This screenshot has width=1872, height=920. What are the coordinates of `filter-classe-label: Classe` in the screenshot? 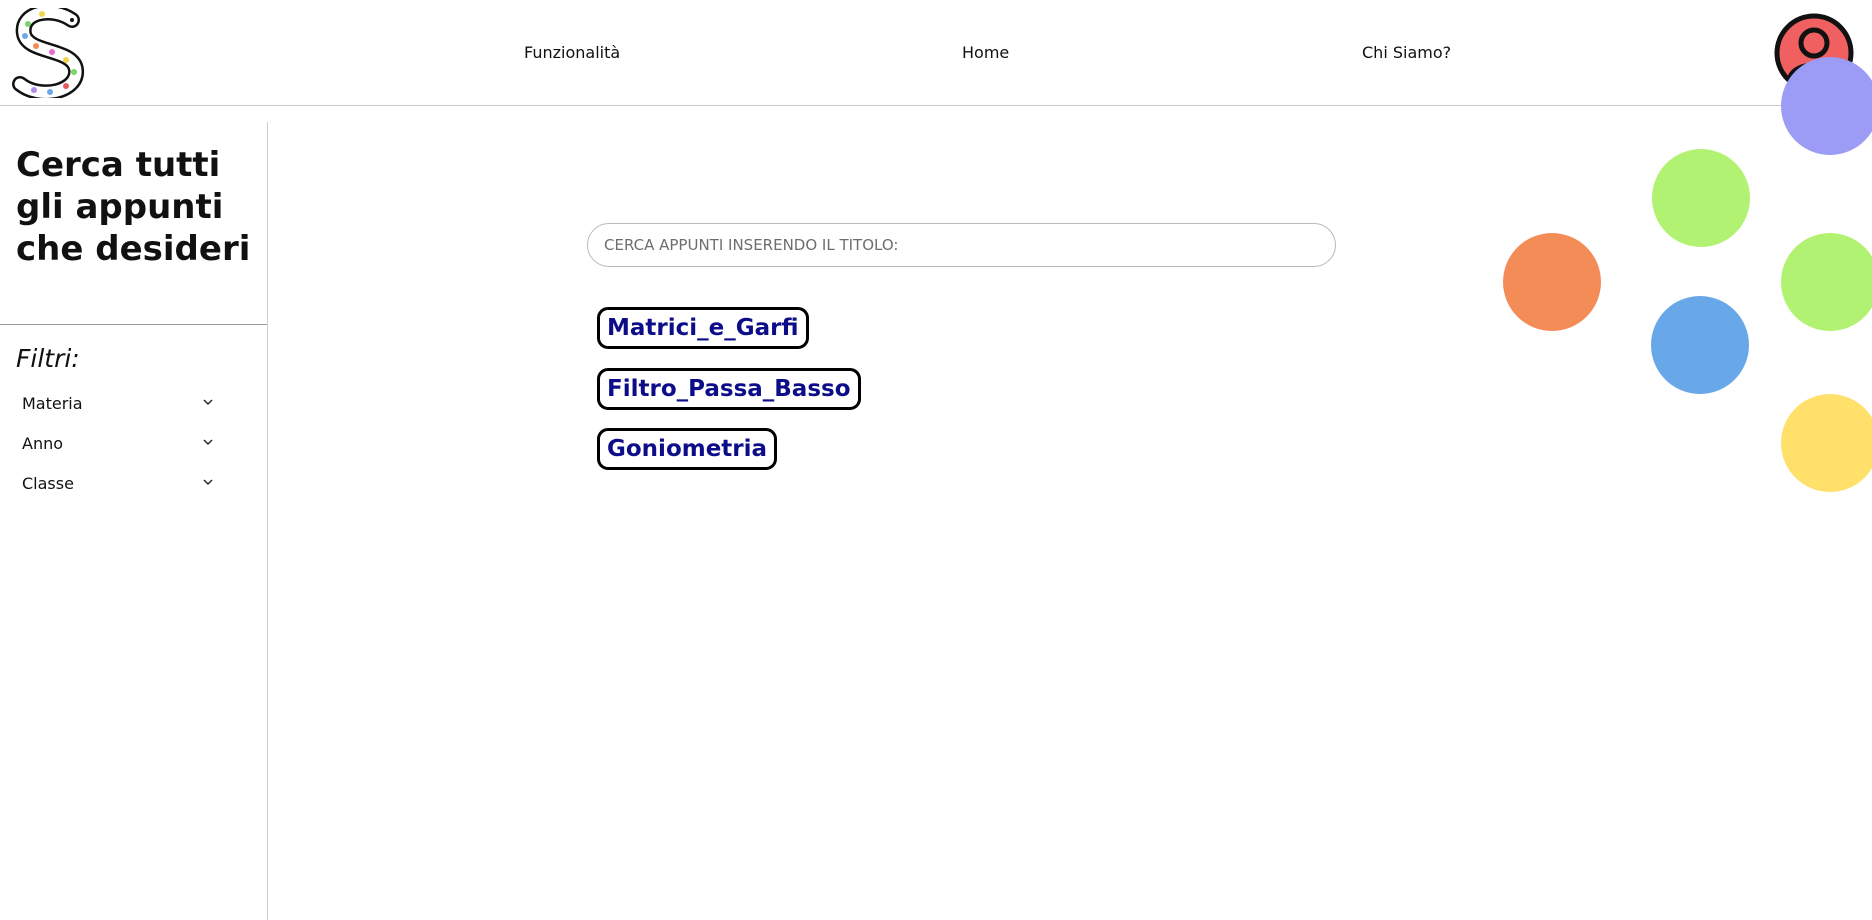 It's located at (48, 483).